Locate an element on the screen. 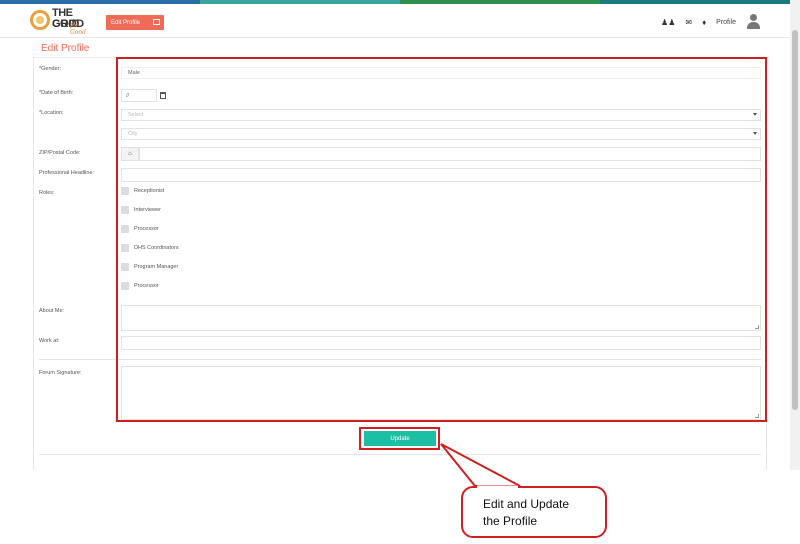 This screenshot has height=544, width=800. callout-tail is located at coordinates (480, 465).